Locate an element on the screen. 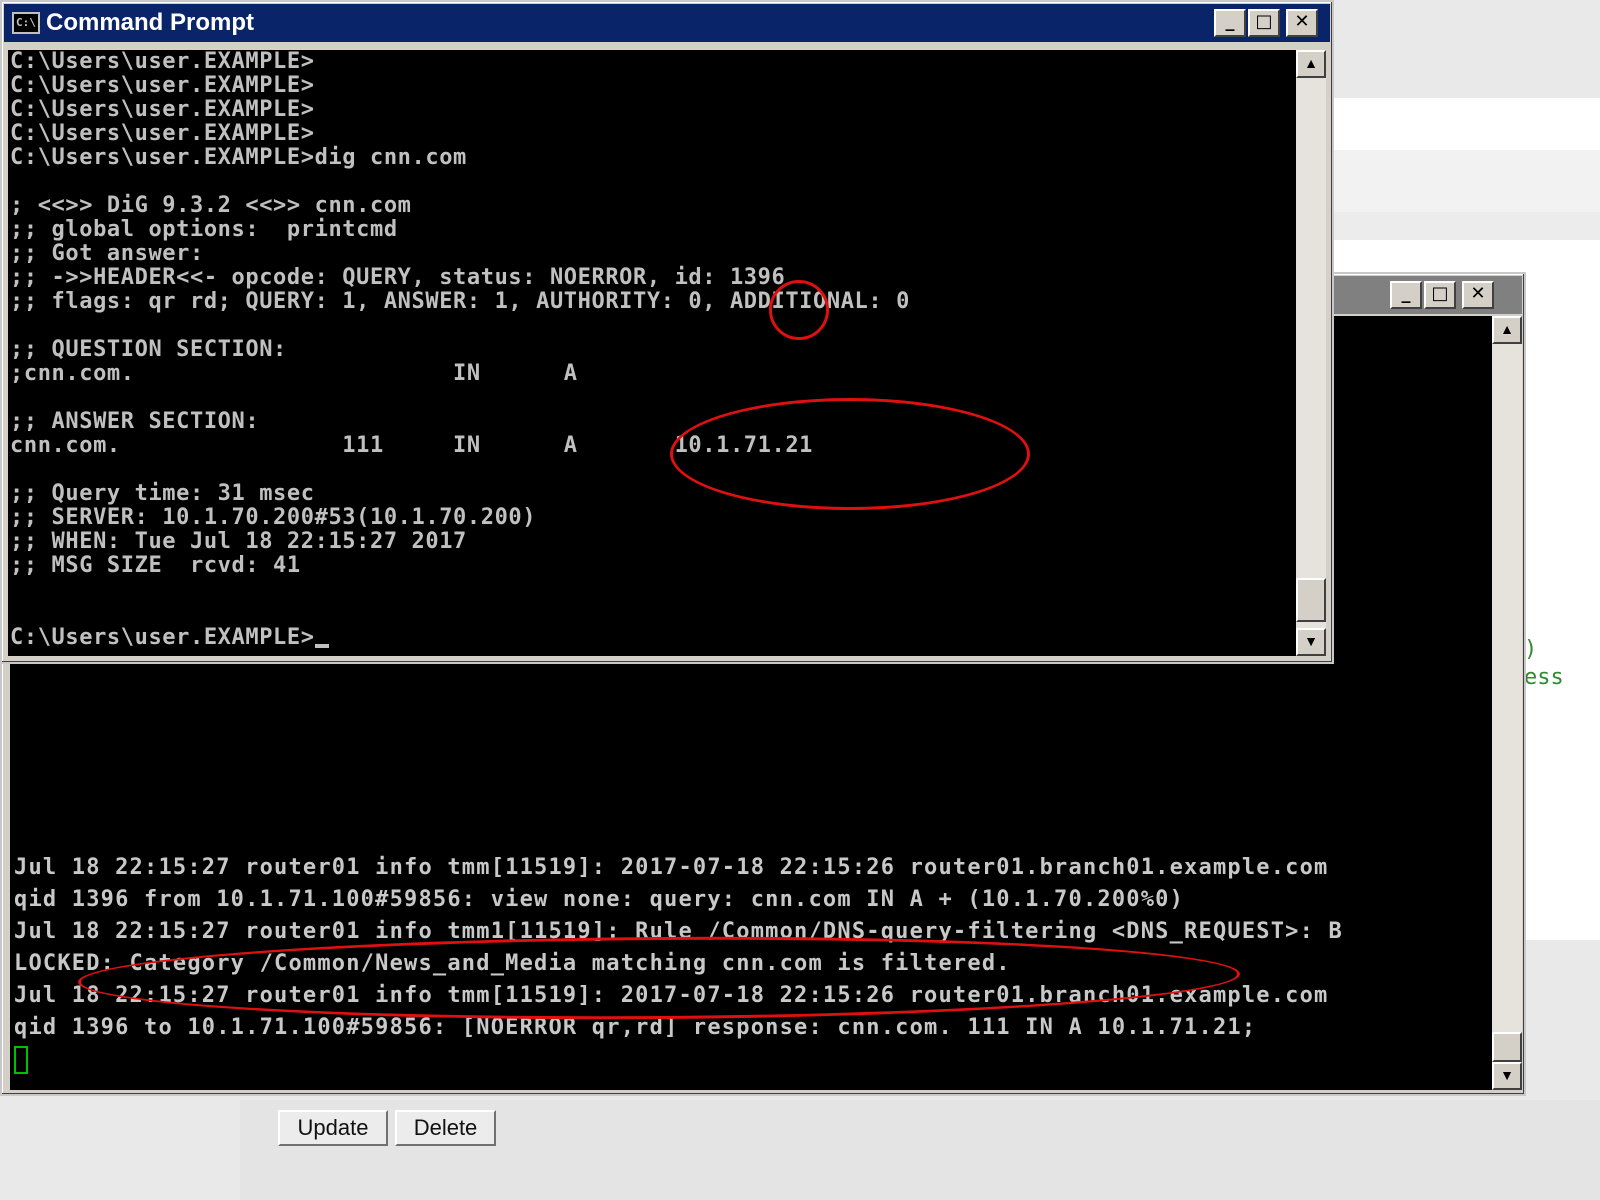 The height and width of the screenshot is (1200, 1600). text-cursor is located at coordinates (321, 646).